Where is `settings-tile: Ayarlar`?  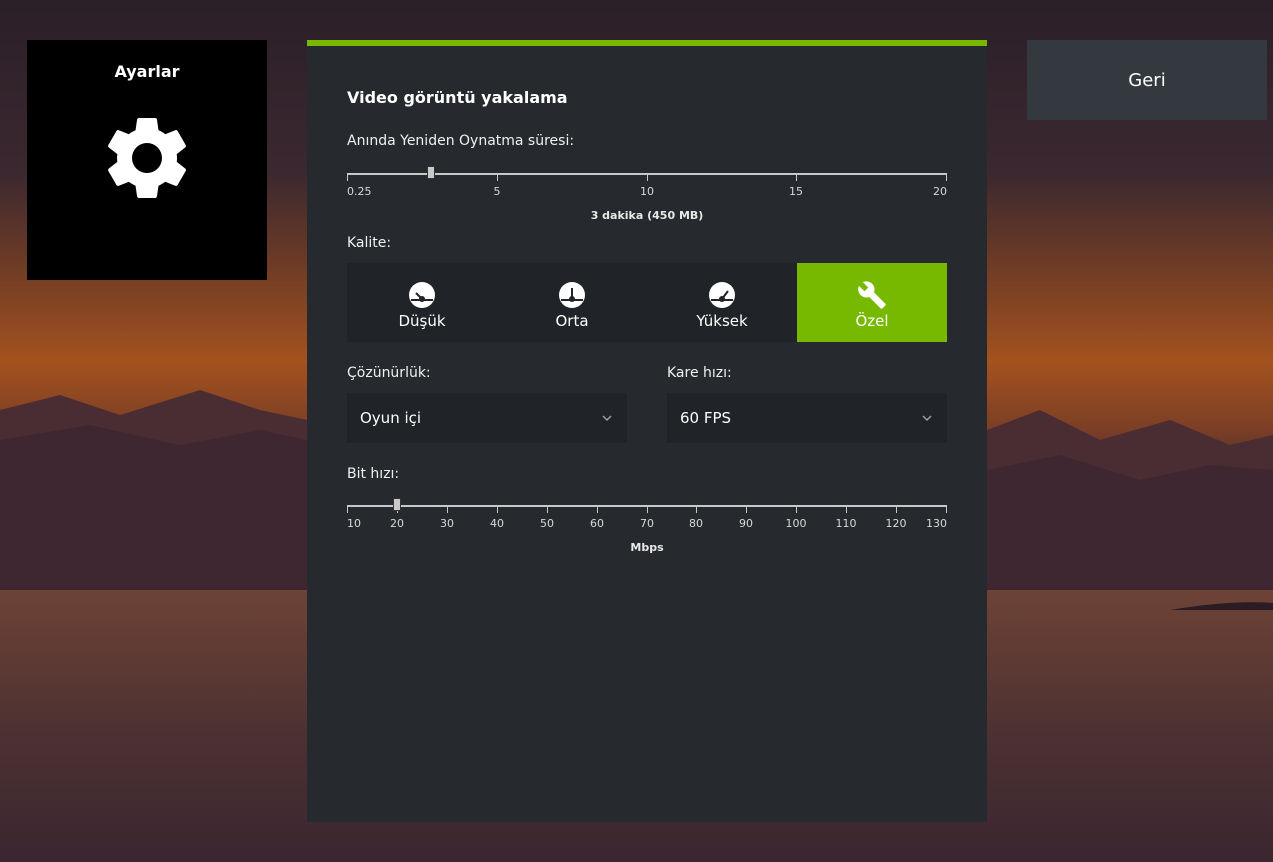
settings-tile: Ayarlar is located at coordinates (147, 160).